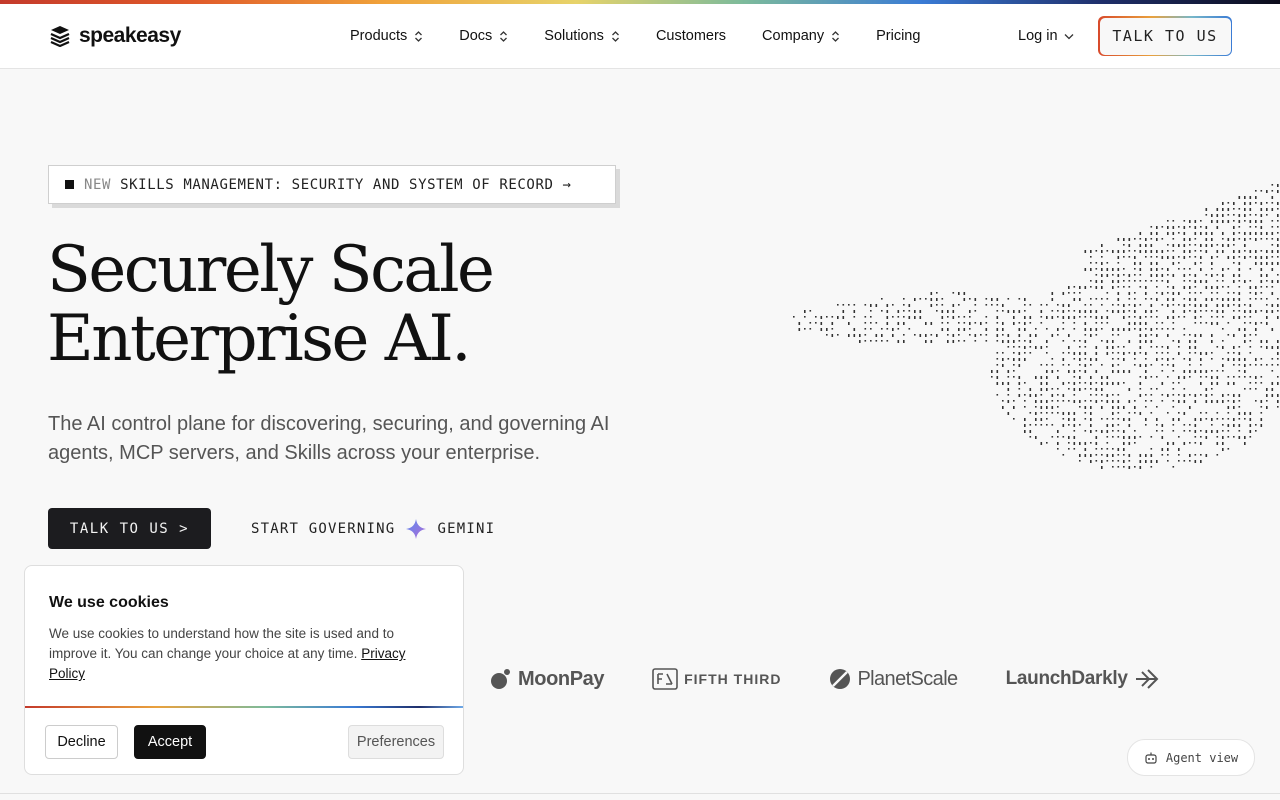  I want to click on nav-company: Company, so click(801, 36).